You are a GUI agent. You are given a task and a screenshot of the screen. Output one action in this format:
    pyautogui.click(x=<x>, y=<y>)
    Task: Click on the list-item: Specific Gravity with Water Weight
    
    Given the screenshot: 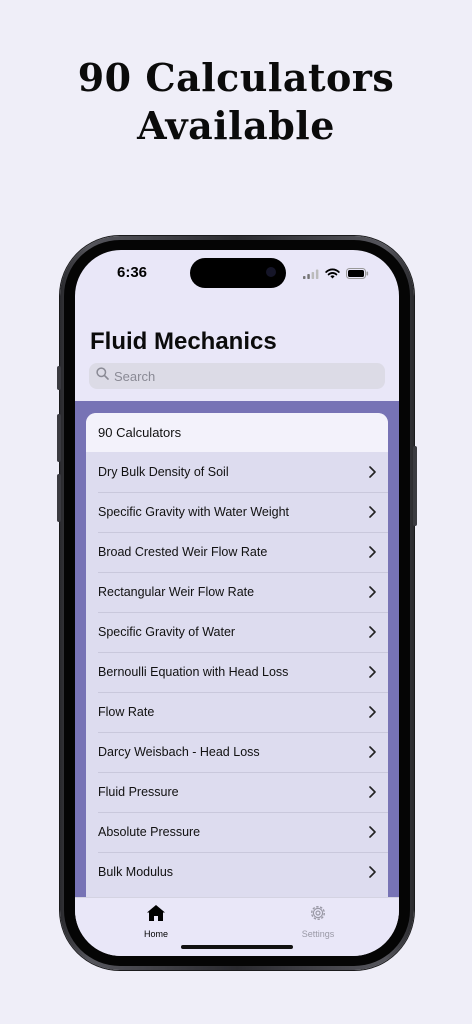 What is the action you would take?
    pyautogui.click(x=237, y=512)
    